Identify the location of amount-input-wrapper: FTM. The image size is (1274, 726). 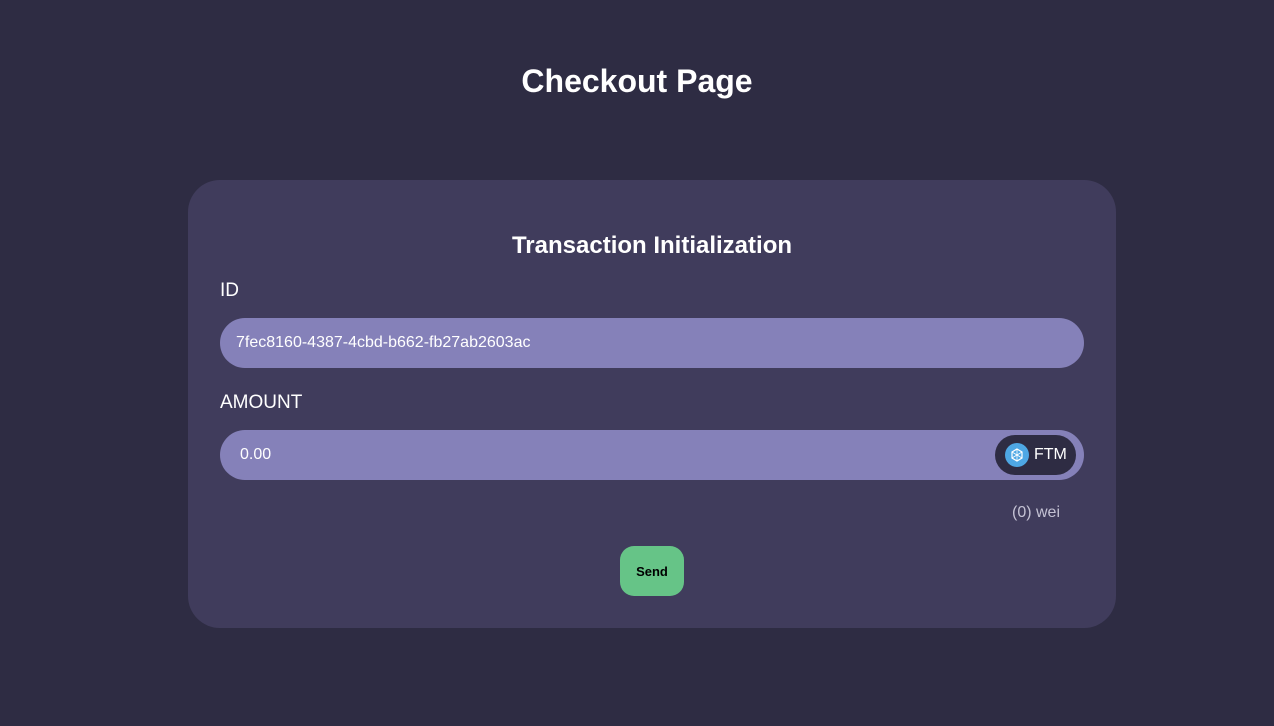
(652, 455).